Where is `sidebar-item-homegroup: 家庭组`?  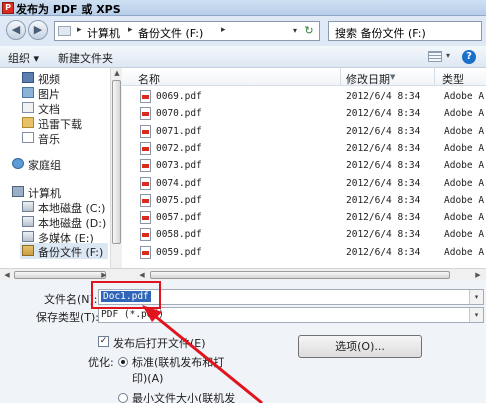
sidebar-item-homegroup: 家庭组 is located at coordinates (60, 164).